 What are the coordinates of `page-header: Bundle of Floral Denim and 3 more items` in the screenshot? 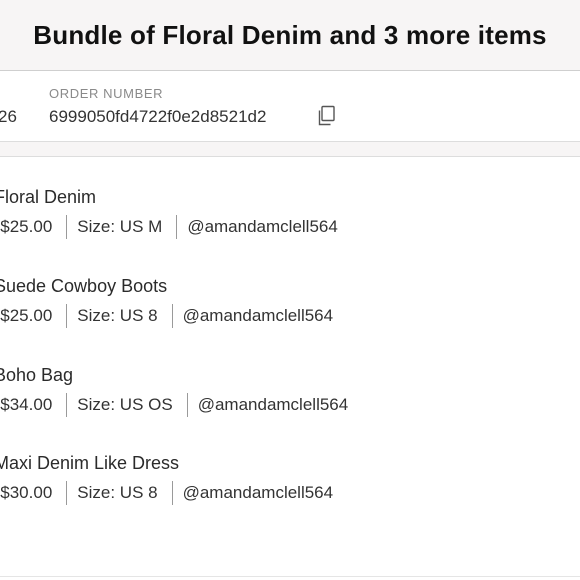 It's located at (290, 35).